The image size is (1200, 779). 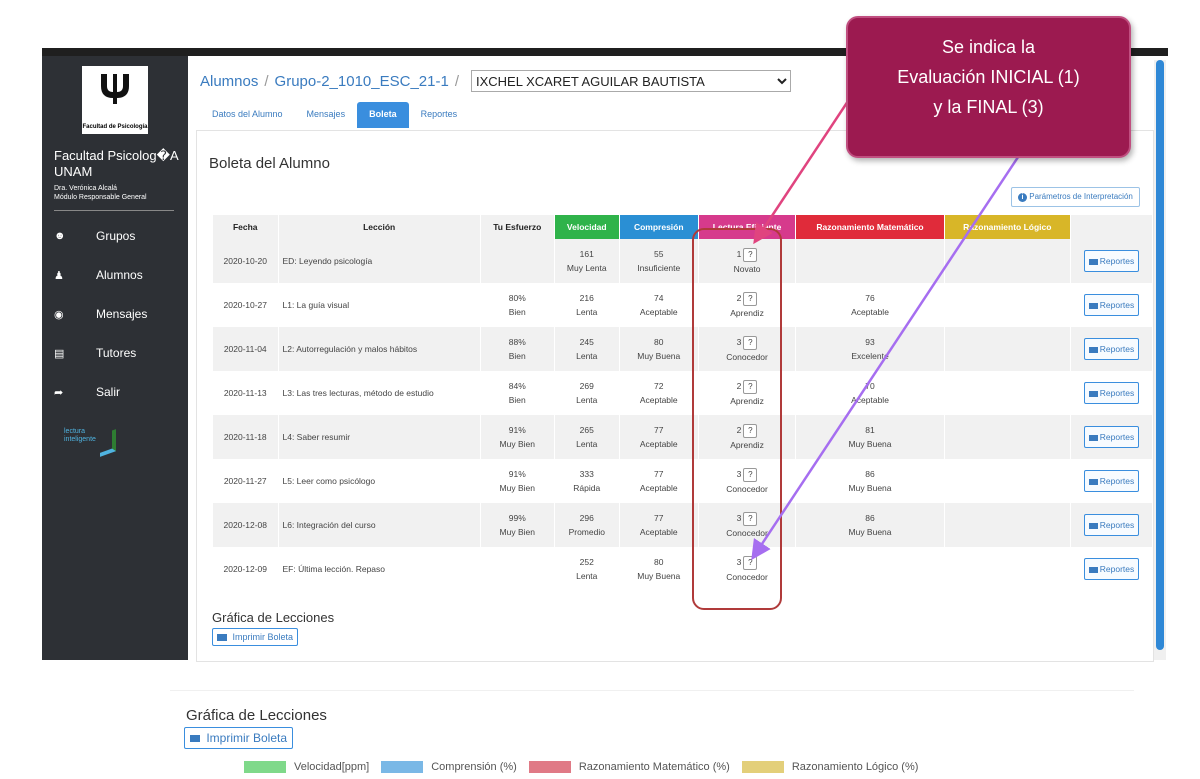 I want to click on users-icon: ☻, so click(x=60, y=236).